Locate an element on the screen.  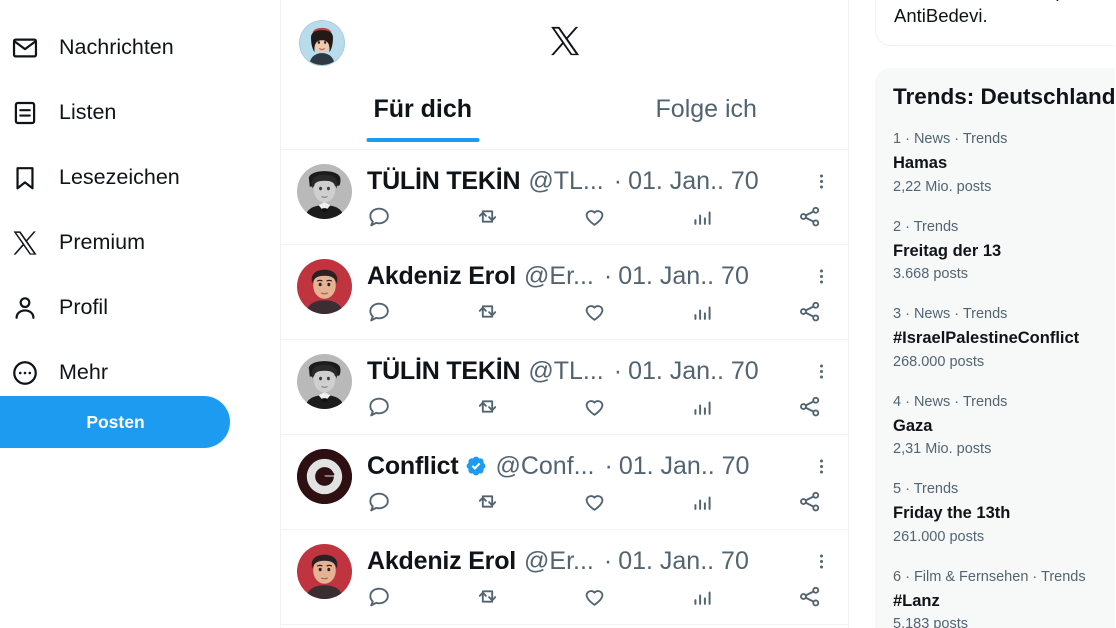
trend-meta: 4 · News · Trends is located at coordinates (950, 401).